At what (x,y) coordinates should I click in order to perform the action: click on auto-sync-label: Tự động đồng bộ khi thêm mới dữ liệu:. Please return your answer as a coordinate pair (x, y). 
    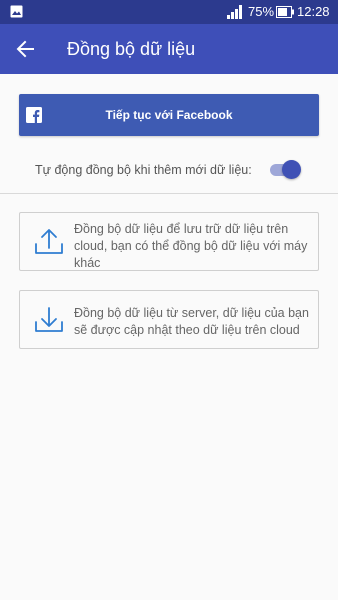
    Looking at the image, I should click on (143, 170).